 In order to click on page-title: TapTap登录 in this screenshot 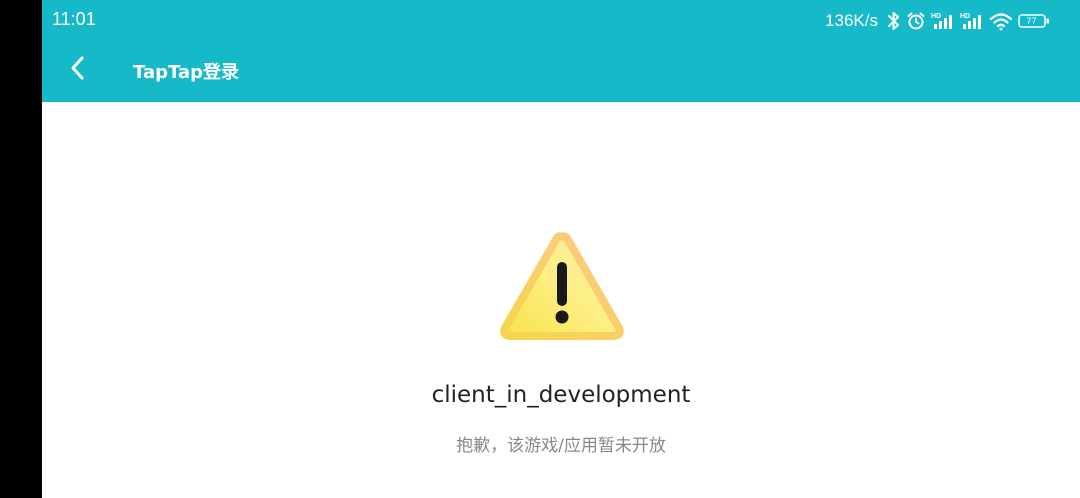, I will do `click(186, 72)`.